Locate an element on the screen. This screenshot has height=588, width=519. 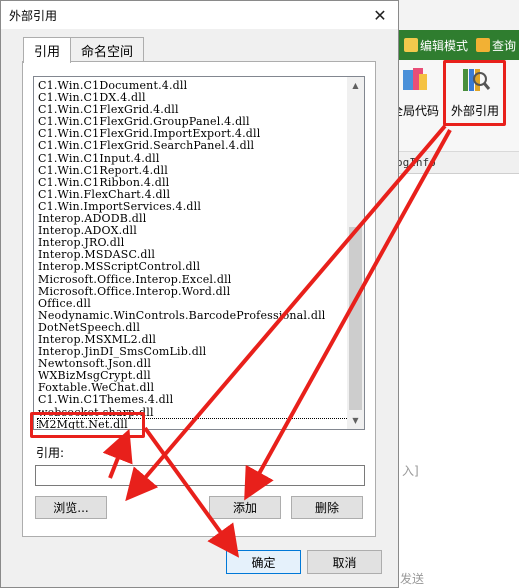
selected-item-highlight-box is located at coordinates (87, 425).